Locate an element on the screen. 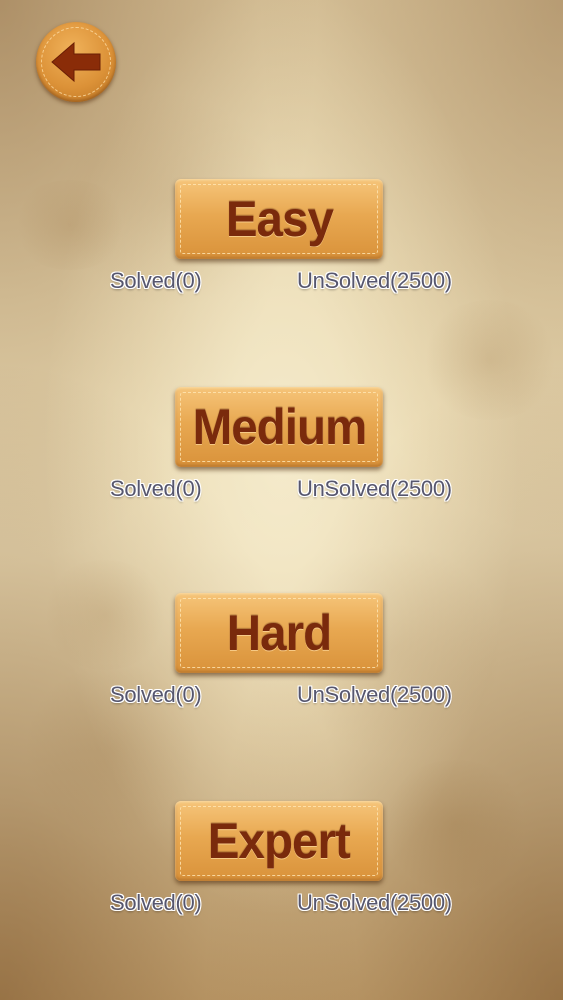 The height and width of the screenshot is (1000, 563). hard-button: Hard is located at coordinates (279, 633).